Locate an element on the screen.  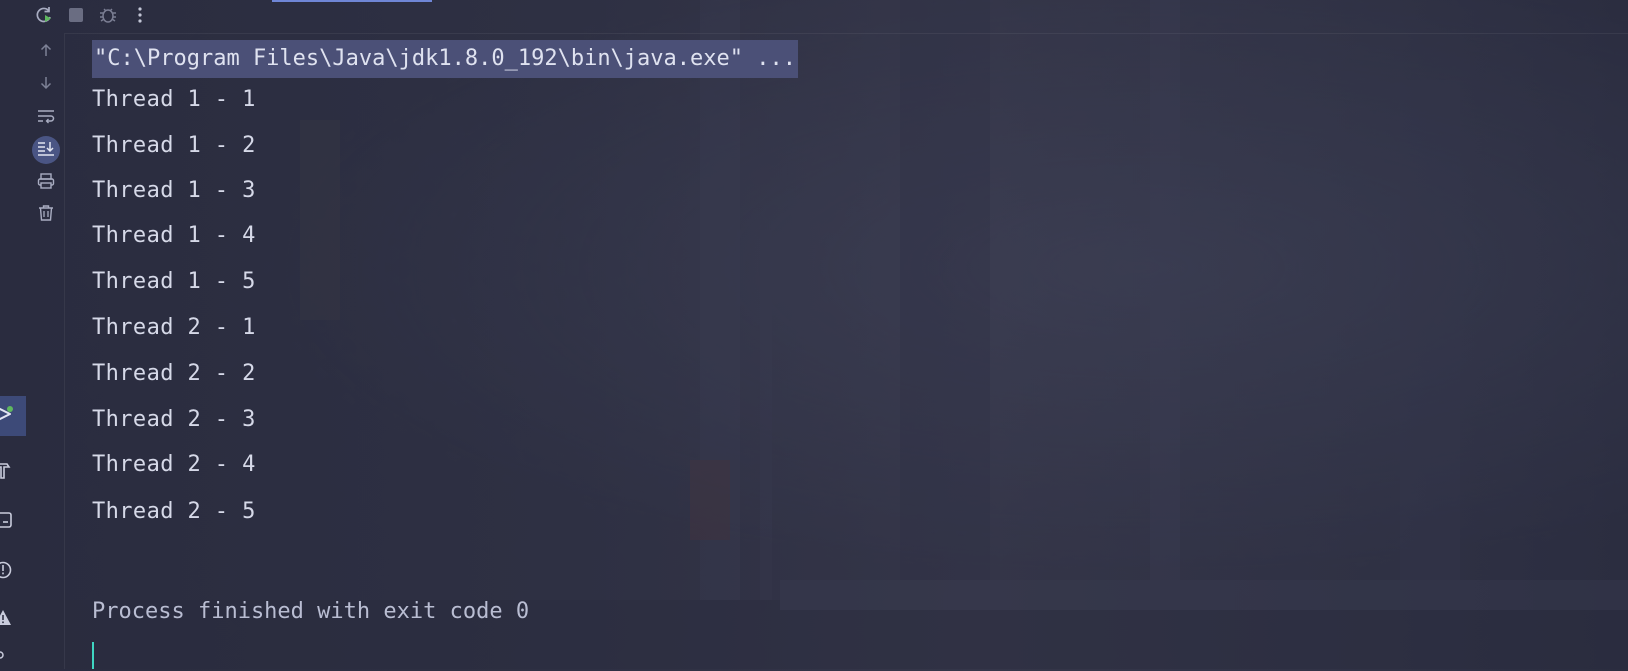
print-icon is located at coordinates (46, 183).